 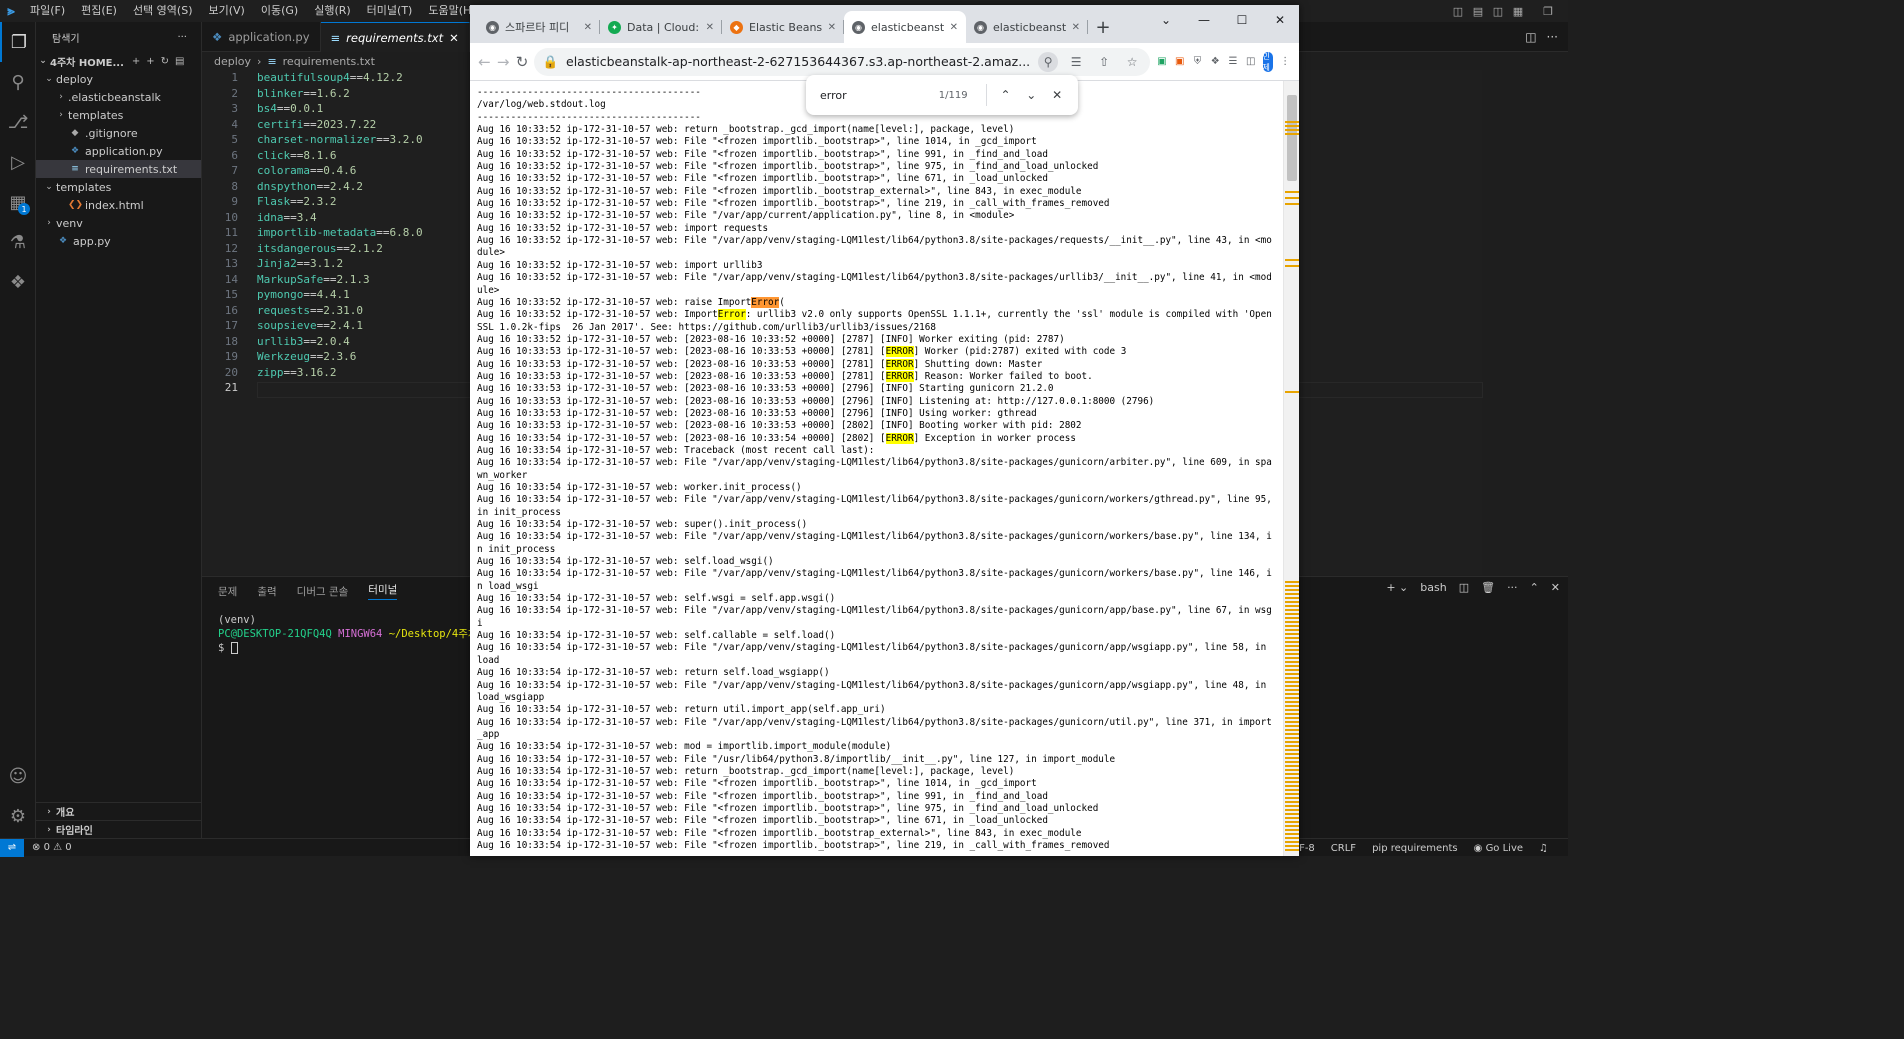 I want to click on panel-tab: 문제, so click(x=227, y=591).